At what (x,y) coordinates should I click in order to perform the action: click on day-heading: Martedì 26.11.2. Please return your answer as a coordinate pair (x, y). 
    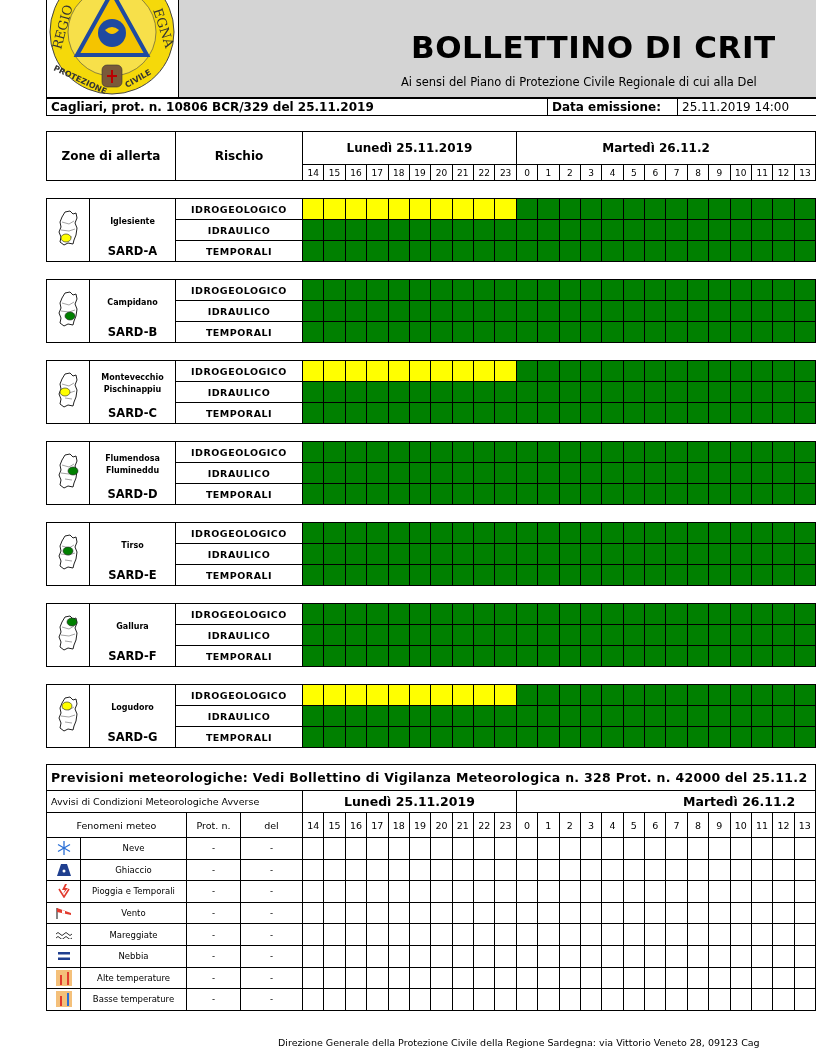
    Looking at the image, I should click on (666, 801).